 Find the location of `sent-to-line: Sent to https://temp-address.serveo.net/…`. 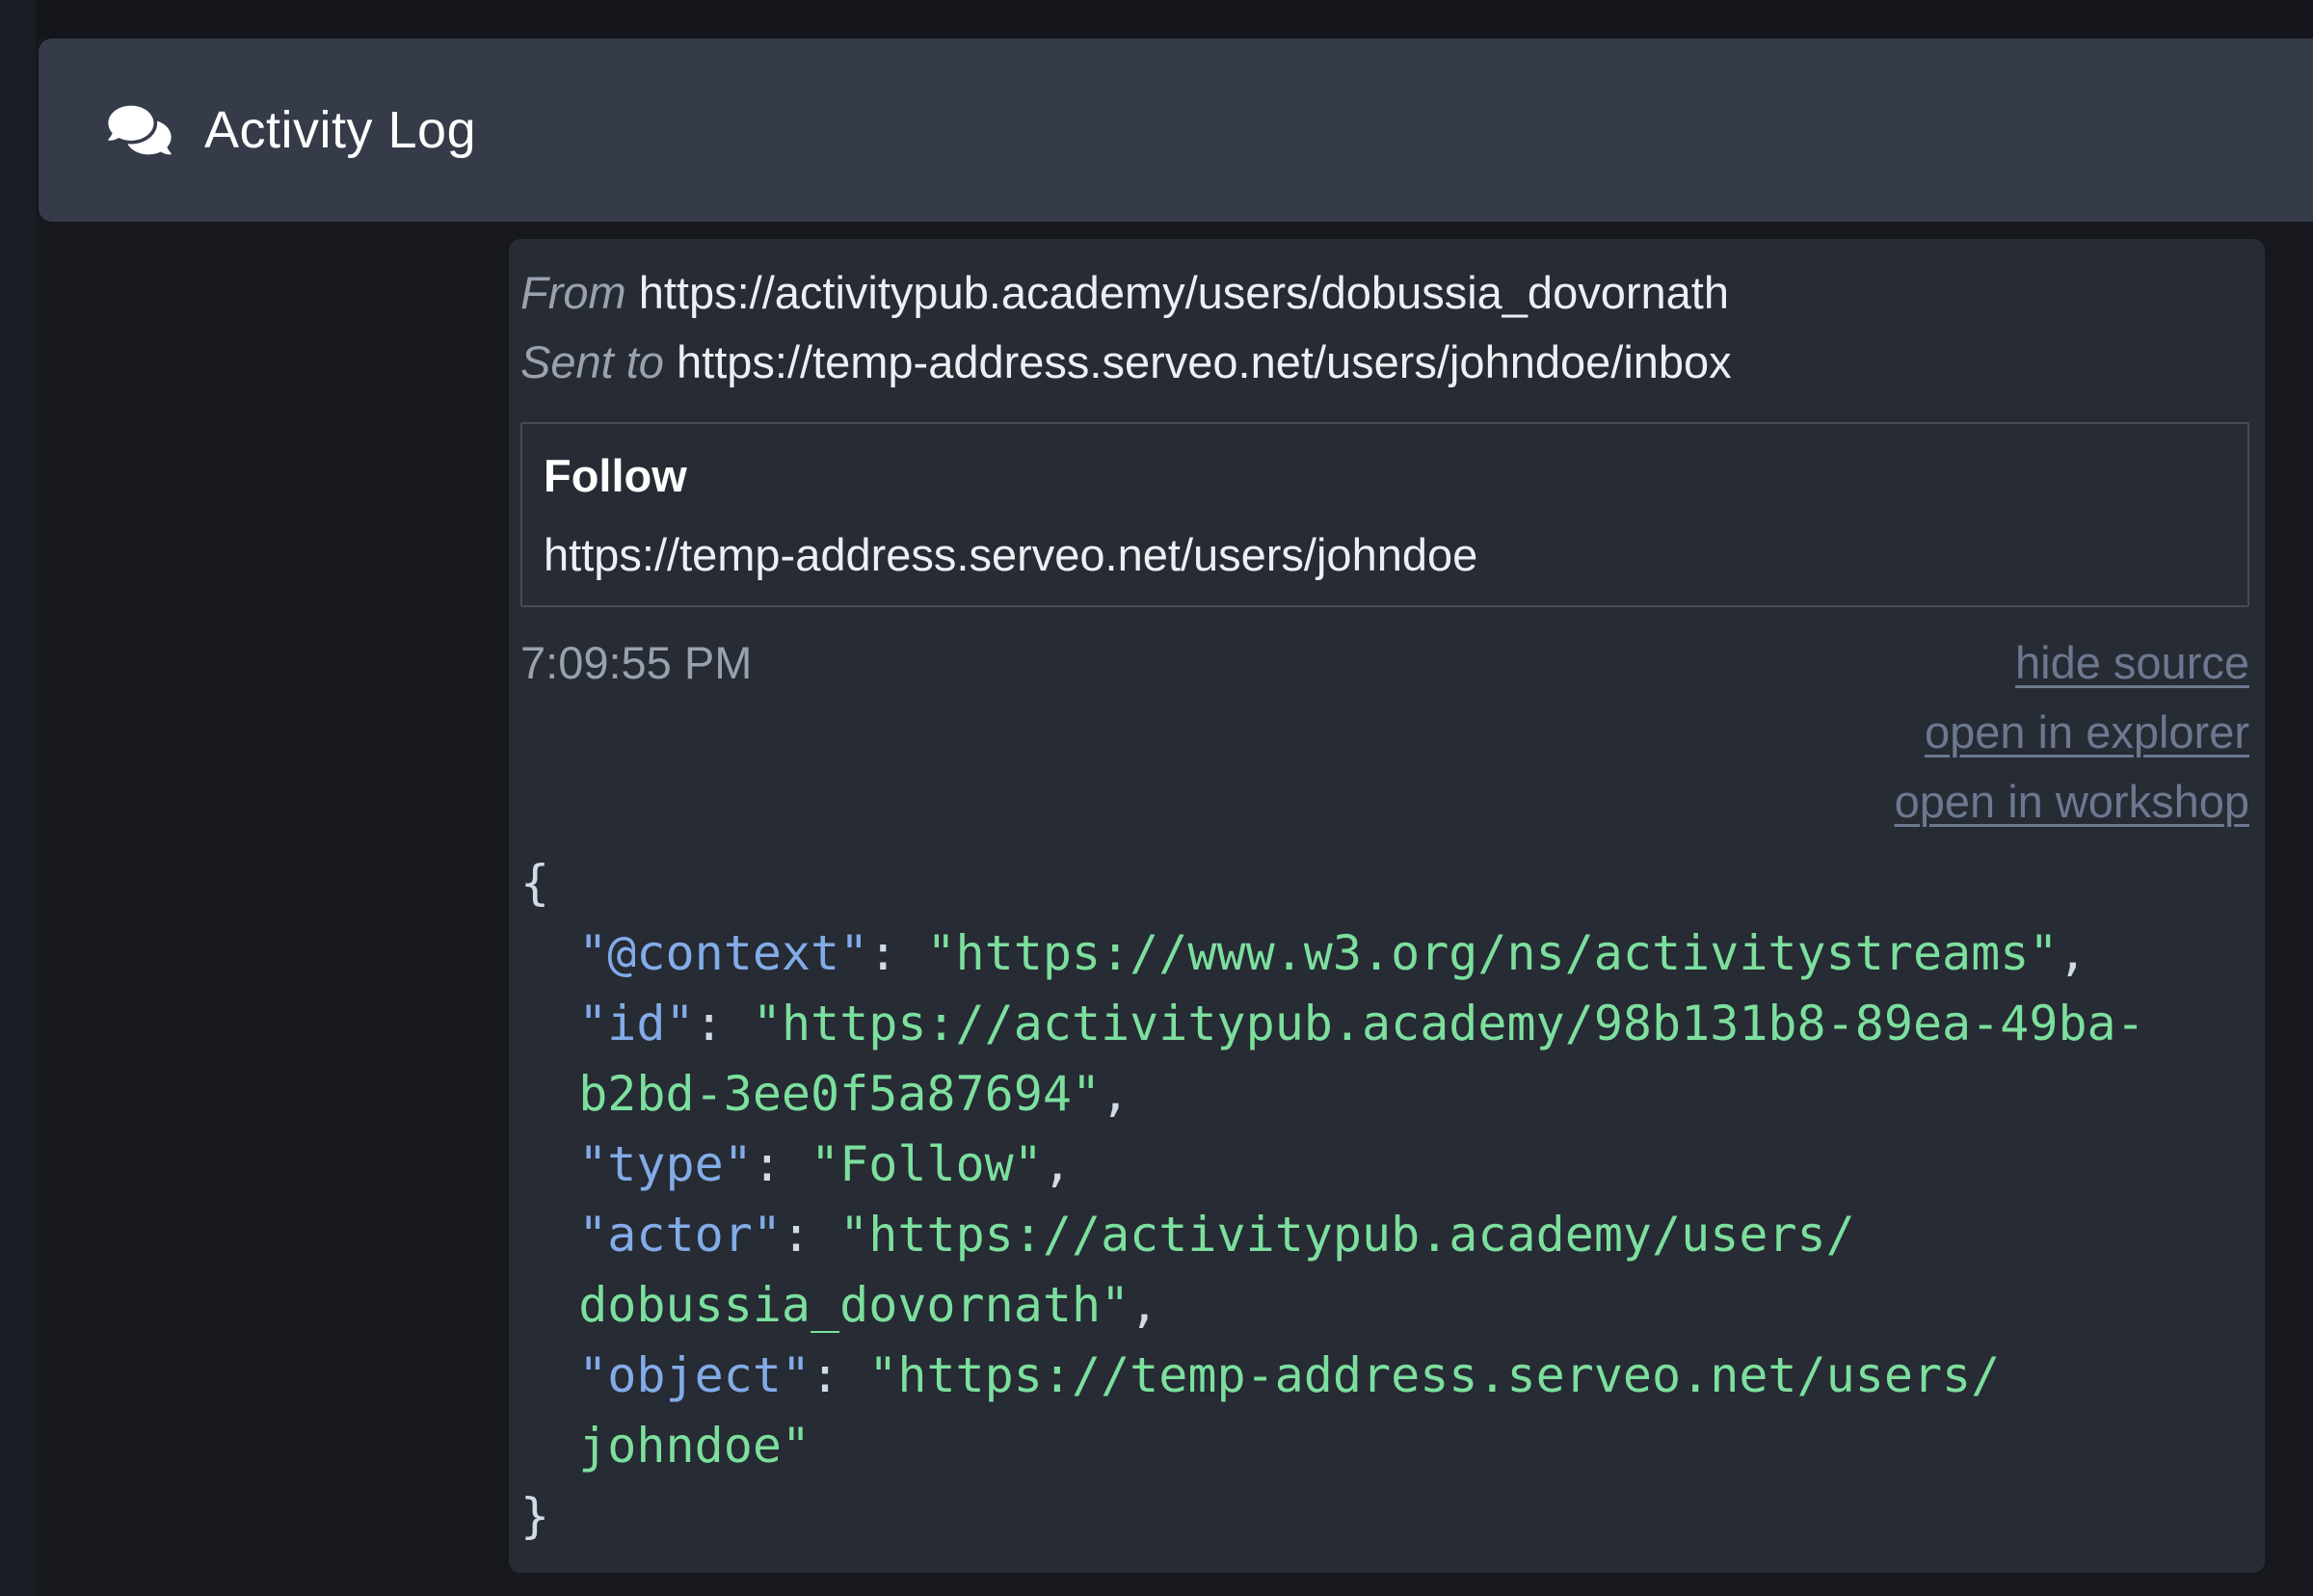

sent-to-line: Sent to https://temp-address.serveo.net/… is located at coordinates (1384, 362).